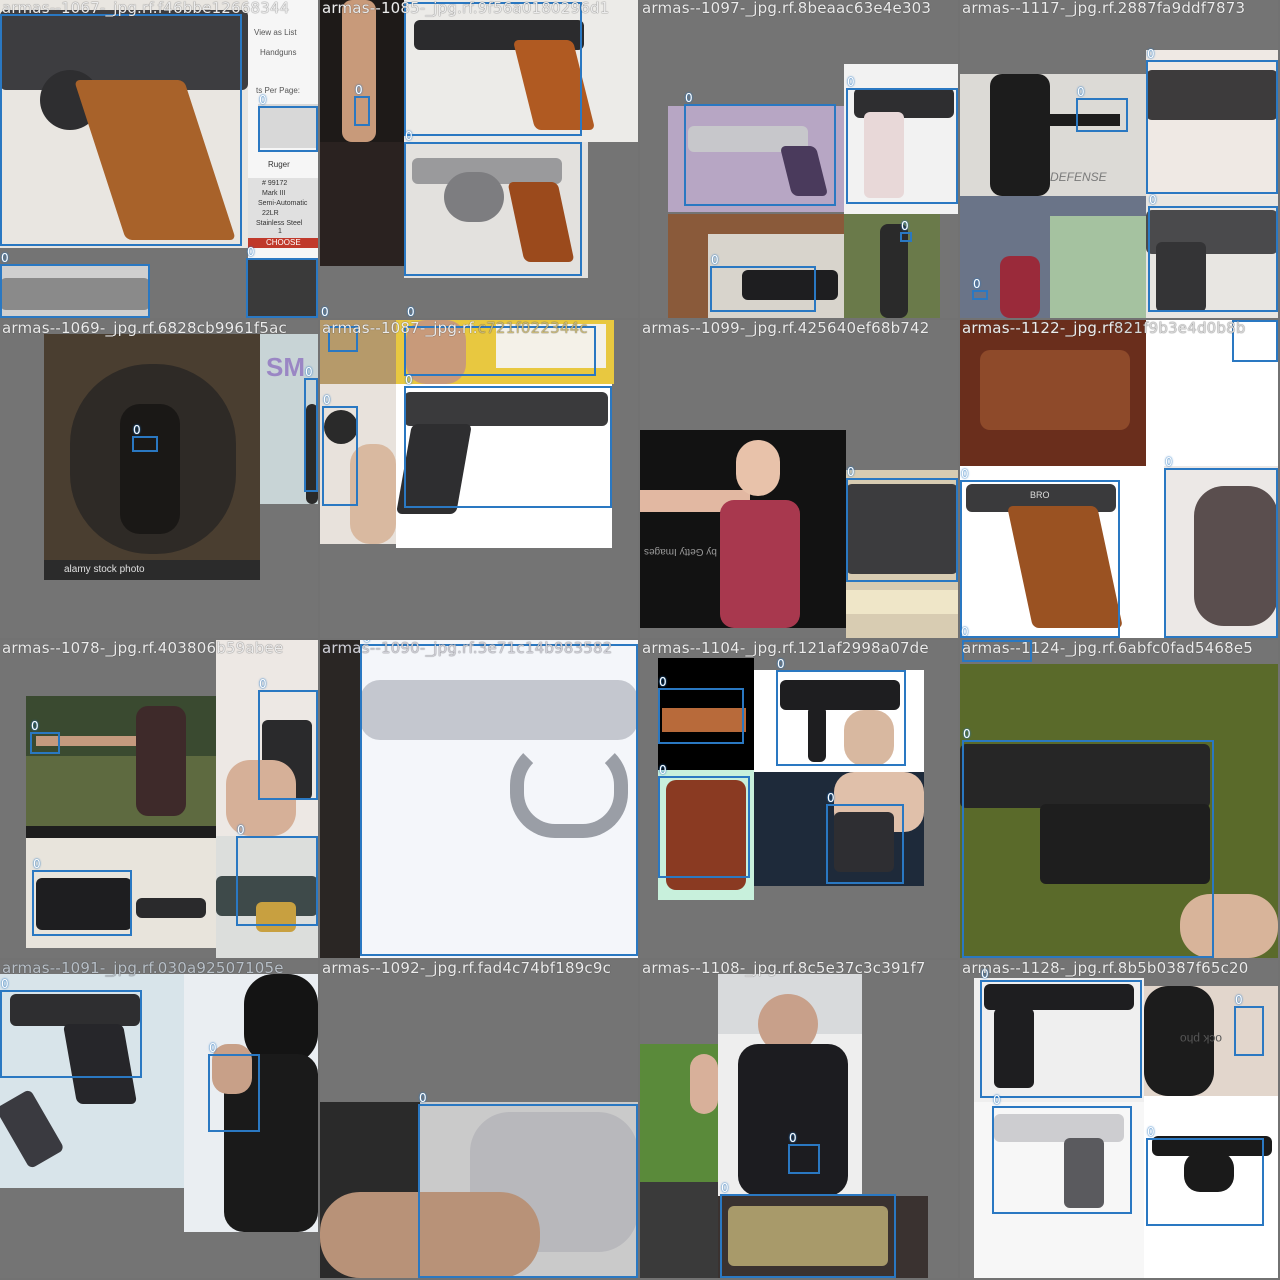 This screenshot has height=1280, width=1280. I want to click on mosaic-tile-6: 0 0 armas--1087-_jpg.rf.c721f022344c, so click(479, 479).